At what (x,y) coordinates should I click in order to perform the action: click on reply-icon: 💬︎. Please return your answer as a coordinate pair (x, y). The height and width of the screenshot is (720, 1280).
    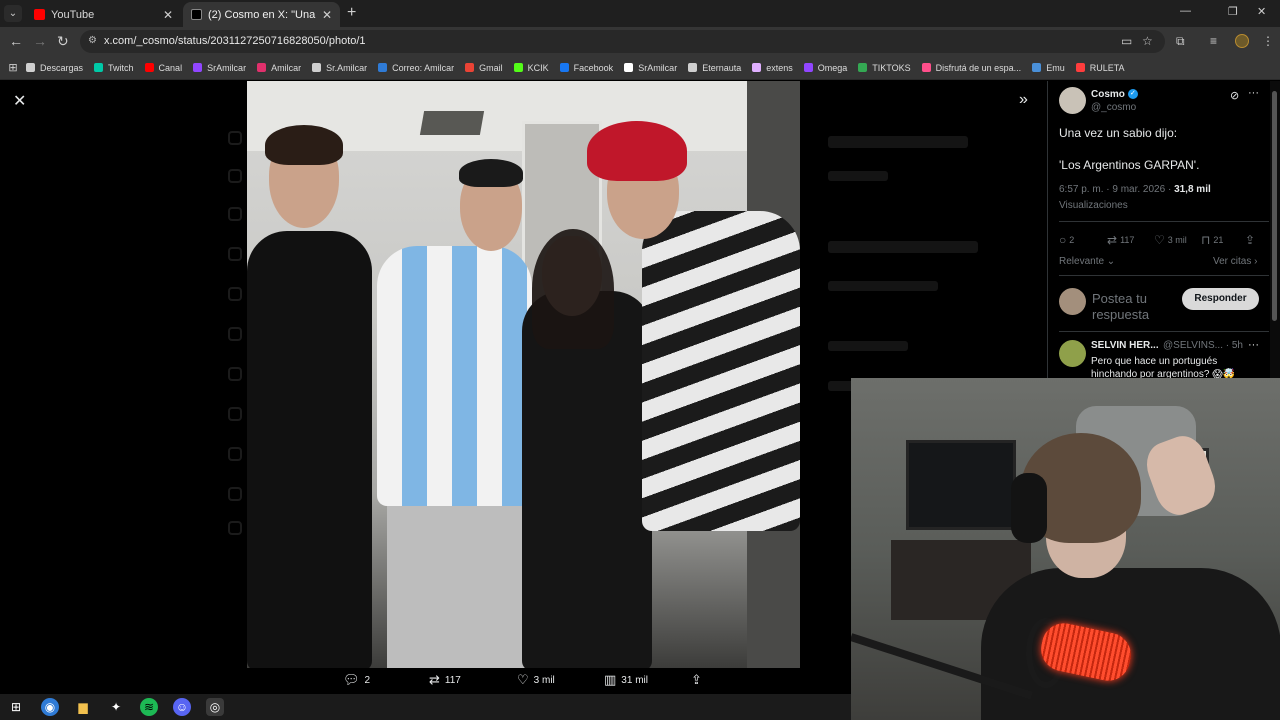
    Looking at the image, I should click on (351, 679).